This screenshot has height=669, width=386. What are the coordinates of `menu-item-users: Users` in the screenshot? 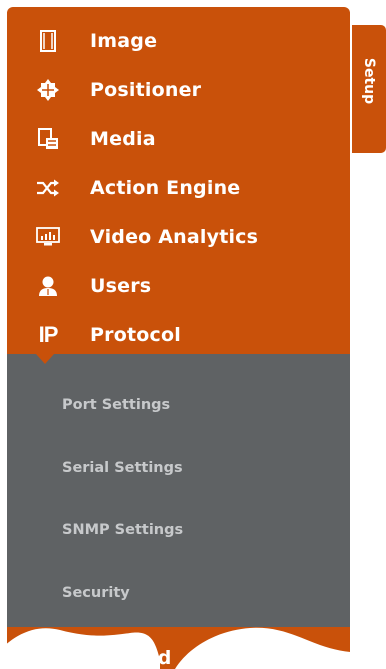 It's located at (178, 285).